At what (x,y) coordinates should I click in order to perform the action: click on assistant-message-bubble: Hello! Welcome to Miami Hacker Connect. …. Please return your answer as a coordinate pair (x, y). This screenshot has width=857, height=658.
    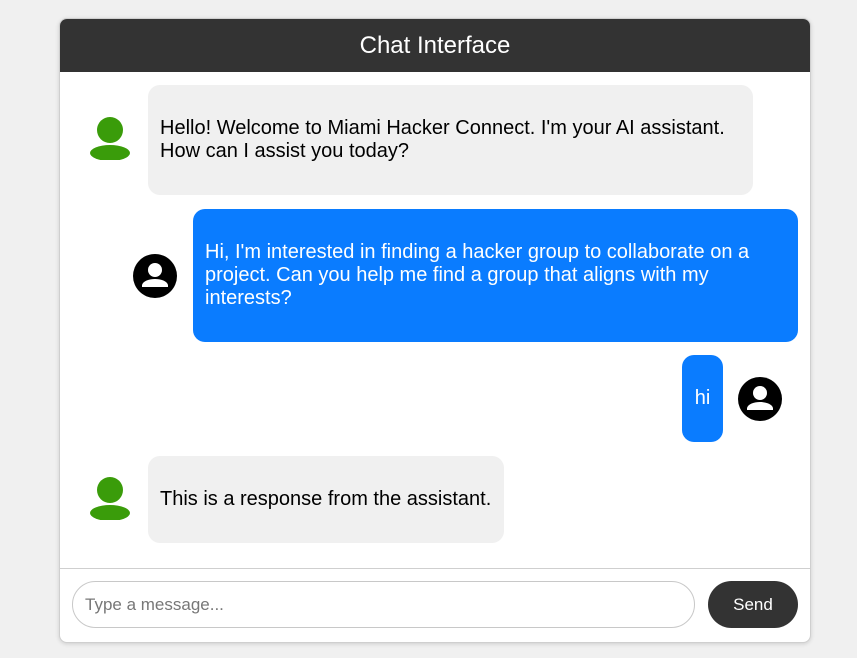
    Looking at the image, I should click on (450, 140).